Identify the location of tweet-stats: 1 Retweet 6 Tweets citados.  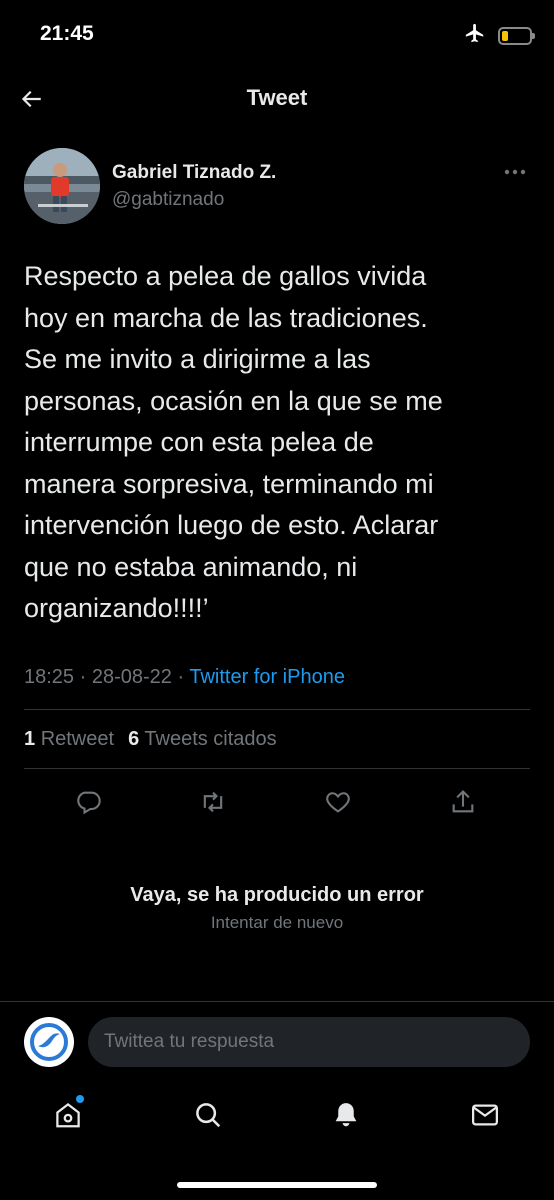
(150, 739).